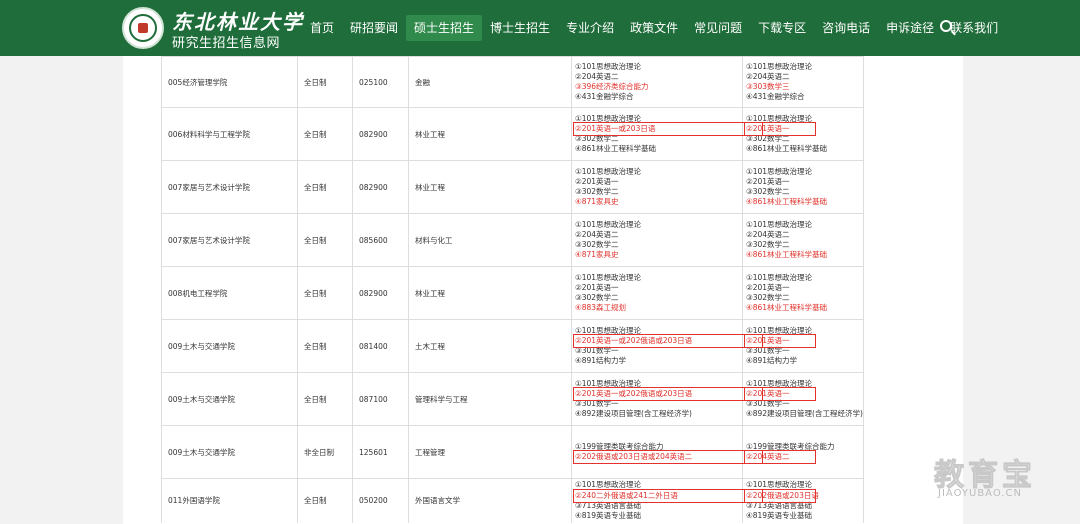 This screenshot has width=1080, height=524. What do you see at coordinates (910, 28) in the screenshot?
I see `nav-item: 申诉途径` at bounding box center [910, 28].